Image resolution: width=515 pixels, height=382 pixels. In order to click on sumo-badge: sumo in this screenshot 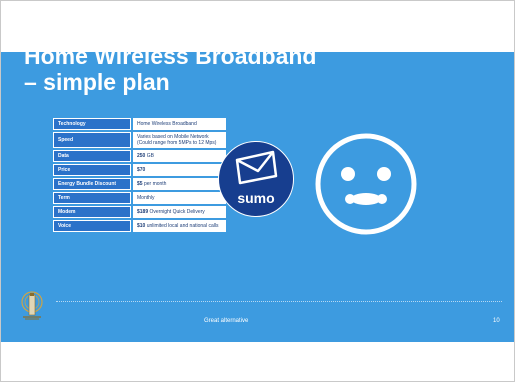, I will do `click(256, 179)`.